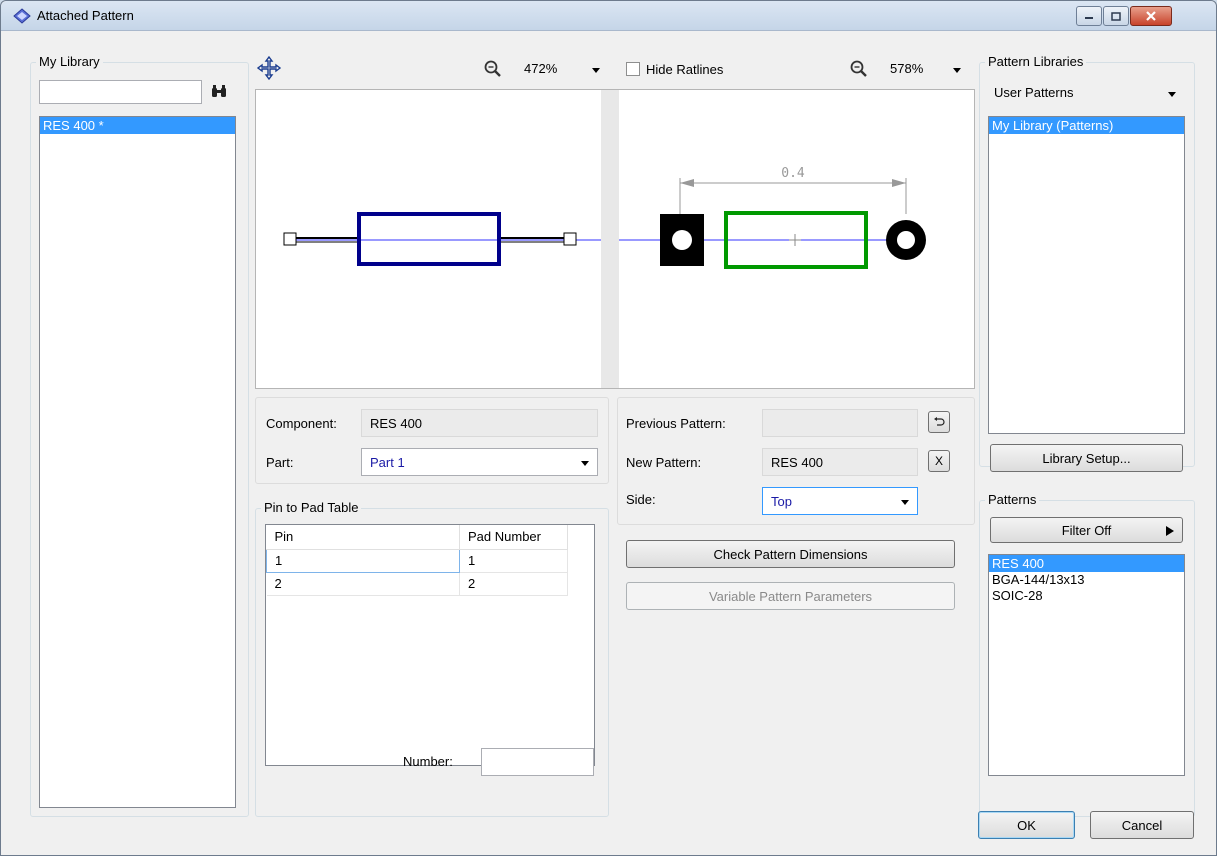 The width and height of the screenshot is (1217, 856). Describe the element at coordinates (641, 499) in the screenshot. I see `side-label: Side:` at that location.